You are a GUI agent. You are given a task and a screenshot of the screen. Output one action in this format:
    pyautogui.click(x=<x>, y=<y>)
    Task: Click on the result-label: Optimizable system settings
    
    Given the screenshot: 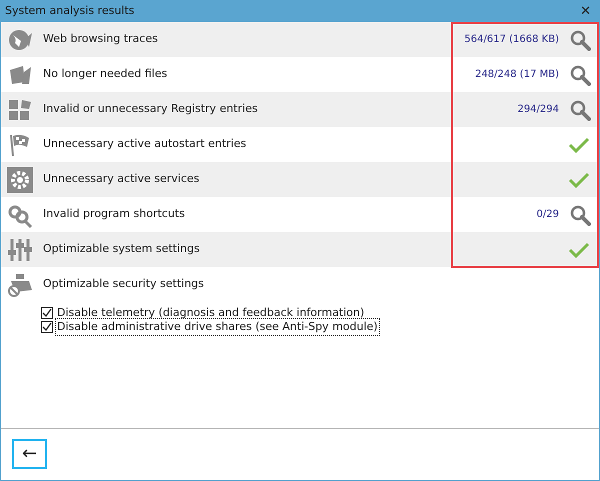 What is the action you would take?
    pyautogui.click(x=122, y=249)
    